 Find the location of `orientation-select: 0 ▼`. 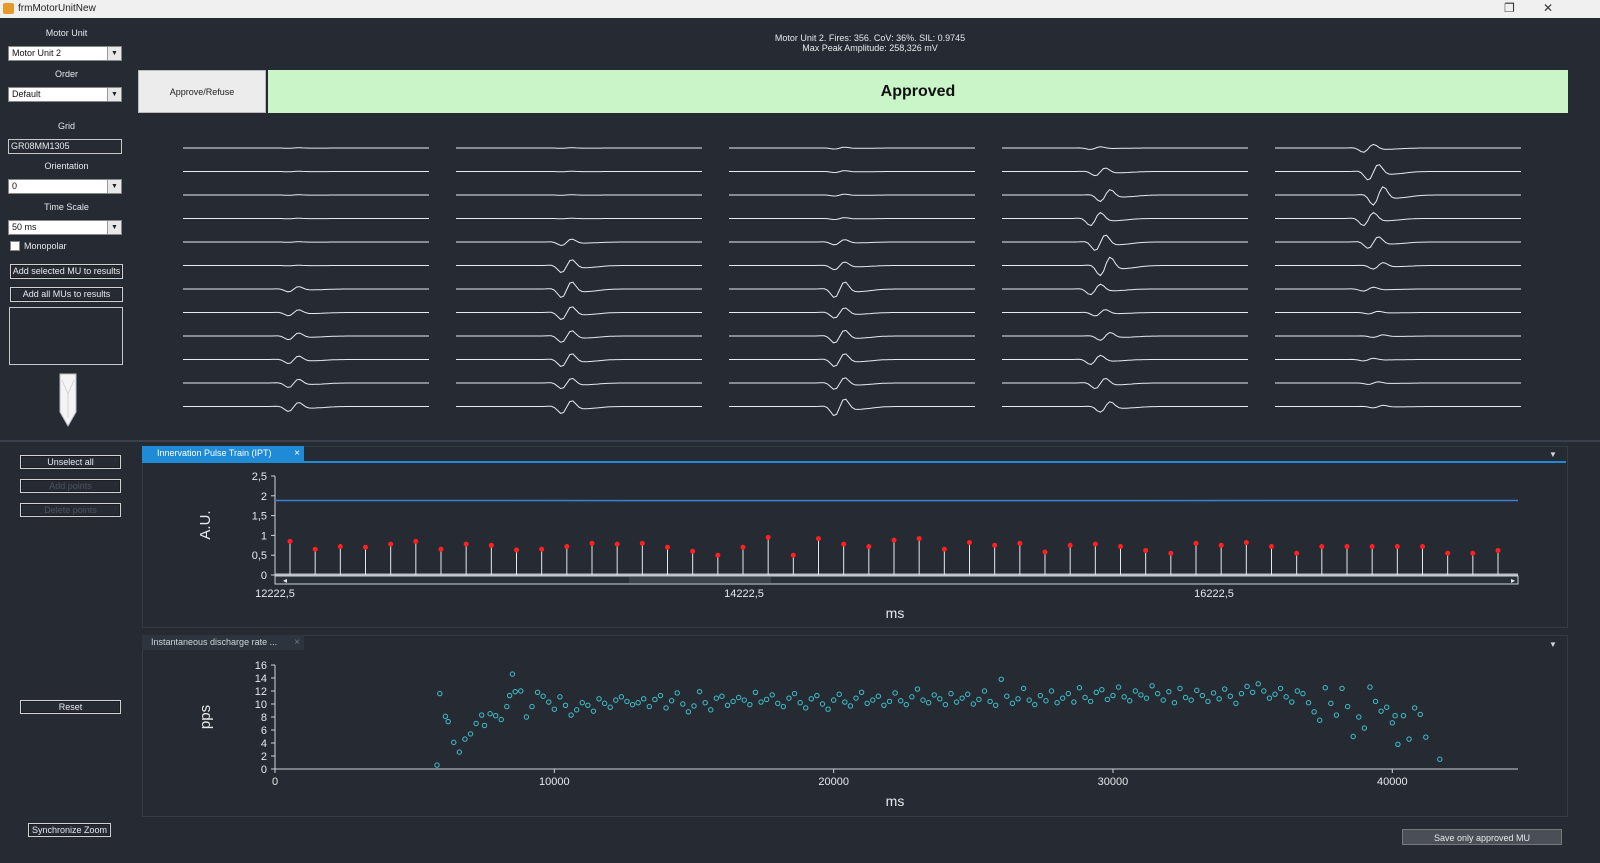

orientation-select: 0 ▼ is located at coordinates (65, 186).